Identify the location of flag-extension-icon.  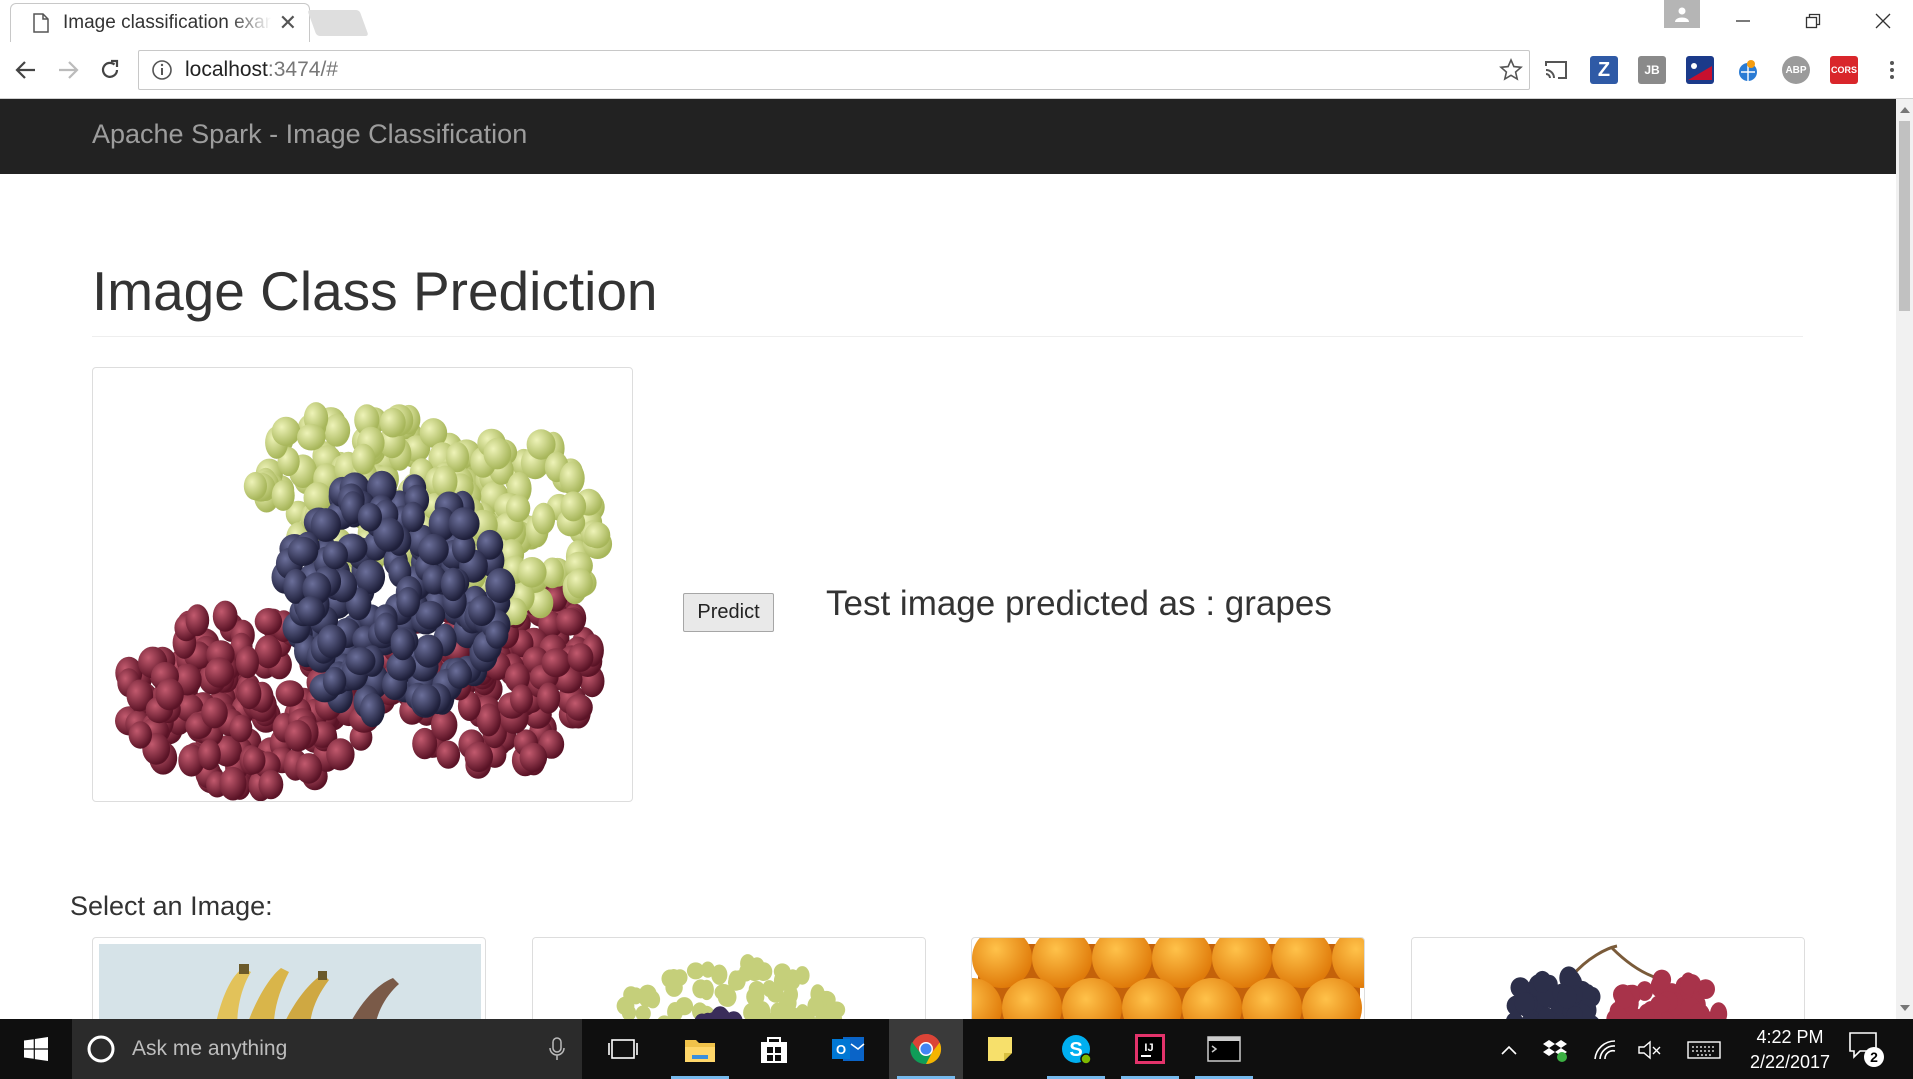
(1700, 70).